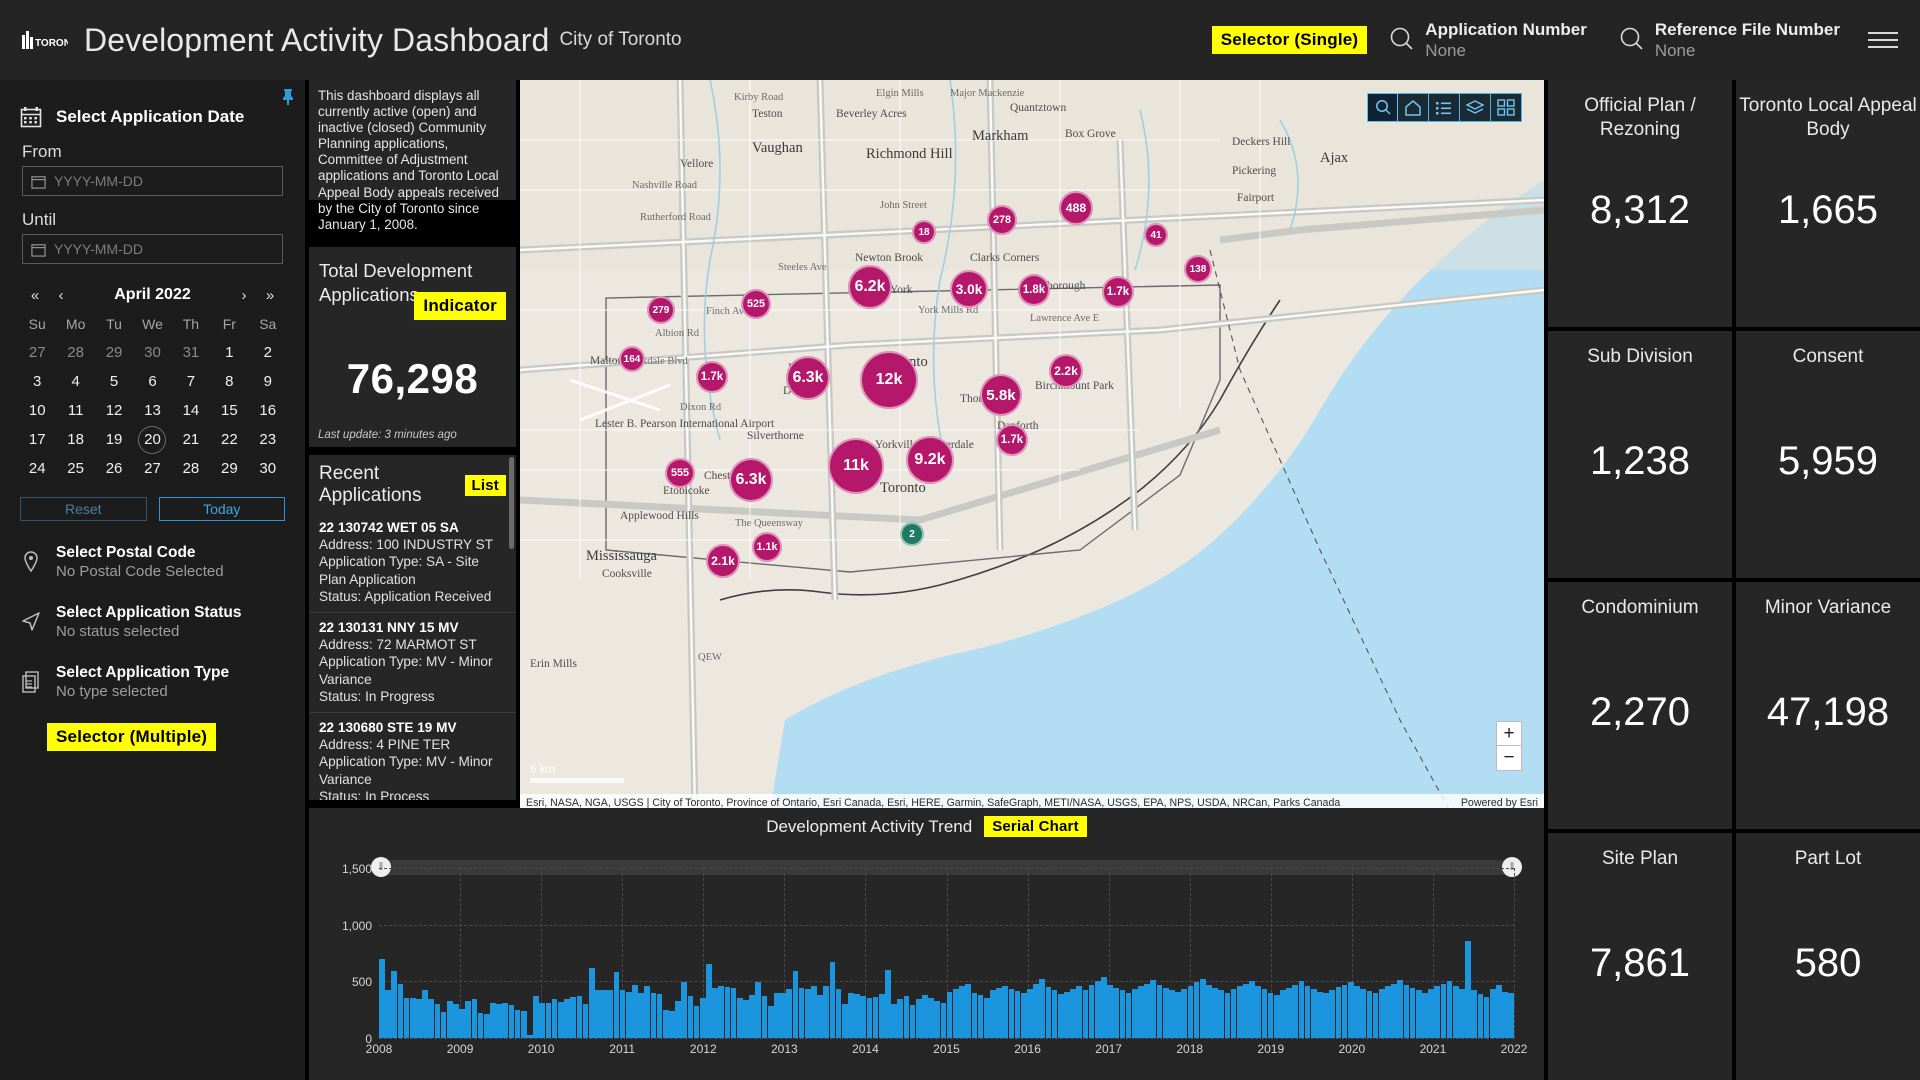 The height and width of the screenshot is (1080, 1920). I want to click on calendar-day: 16, so click(268, 410).